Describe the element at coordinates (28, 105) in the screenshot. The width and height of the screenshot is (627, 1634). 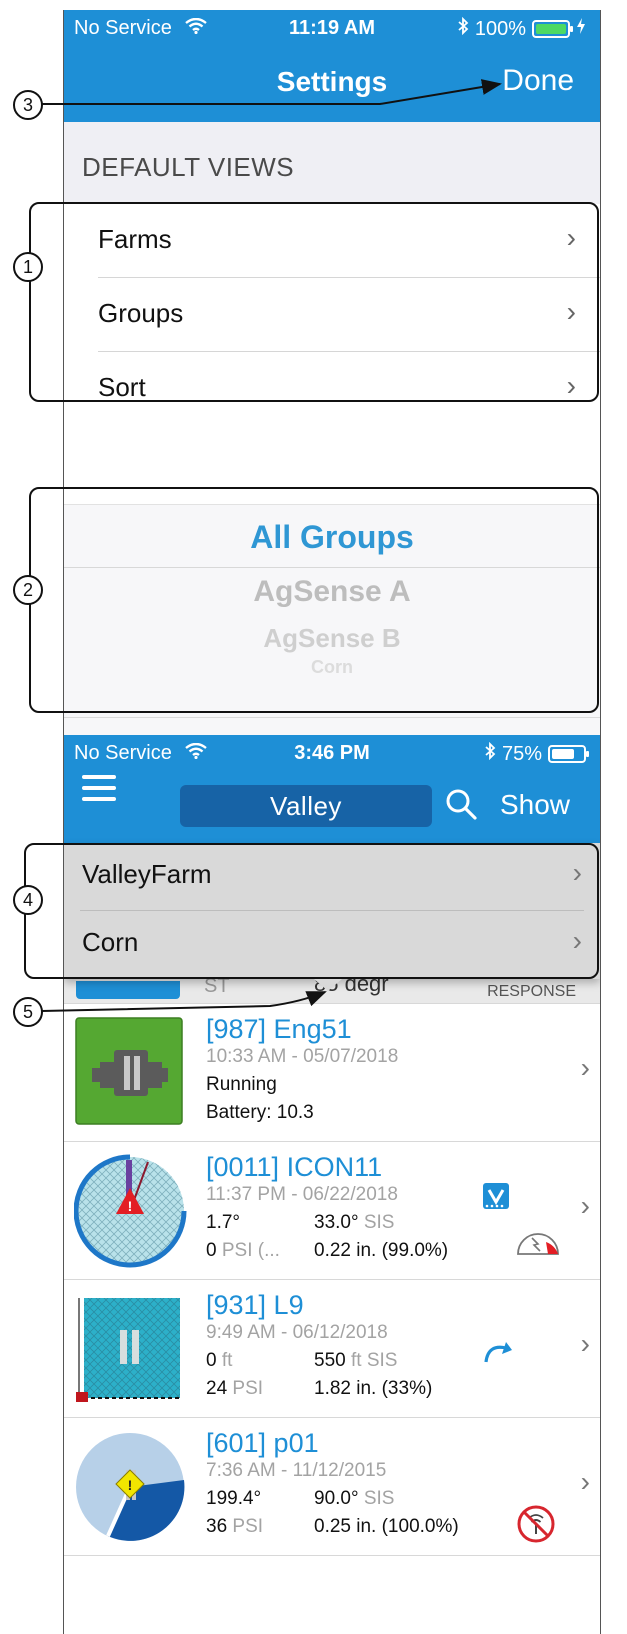
I see `callout-marker-3: 3` at that location.